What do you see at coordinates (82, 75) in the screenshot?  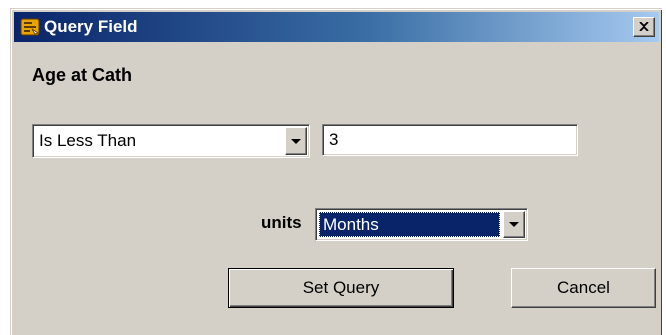 I see `field-name-label: Age at Cath` at bounding box center [82, 75].